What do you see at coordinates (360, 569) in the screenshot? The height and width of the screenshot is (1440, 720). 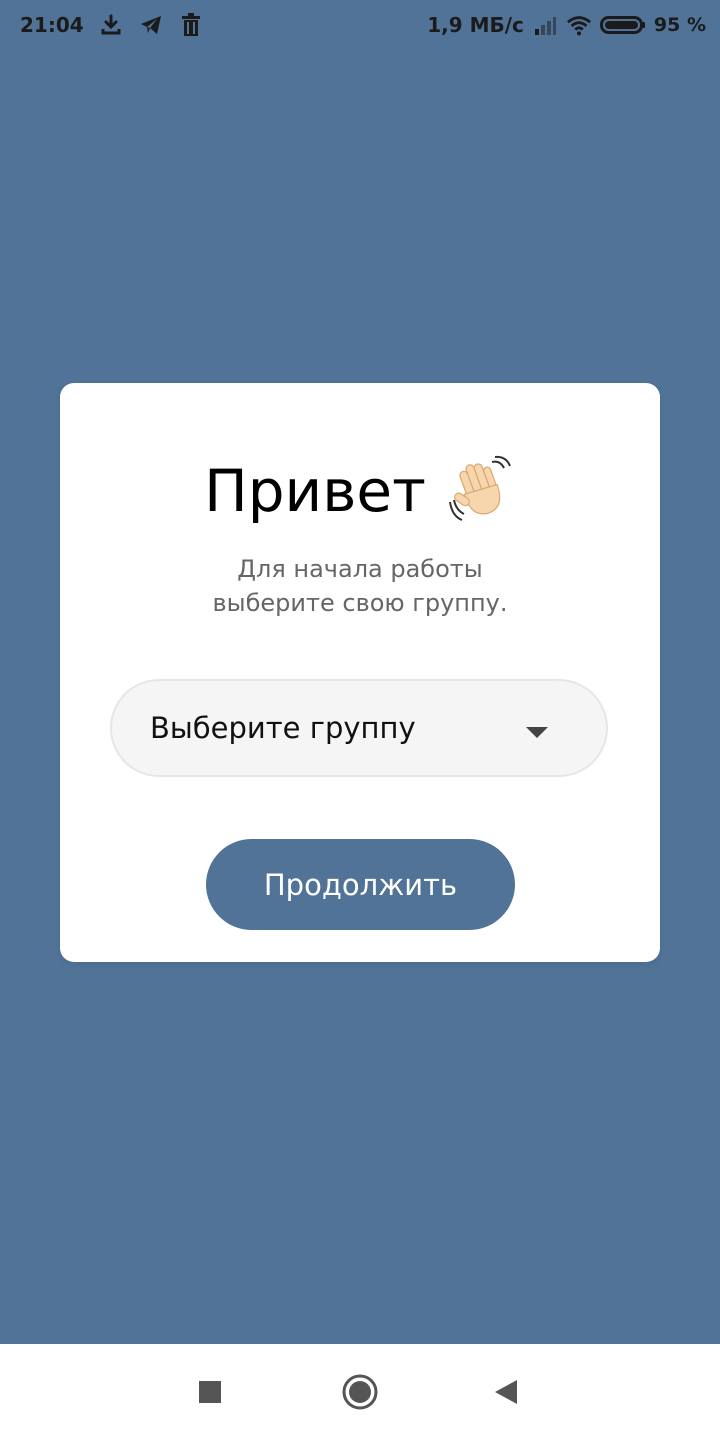 I see `subtitle-line-1: Для начала работы` at bounding box center [360, 569].